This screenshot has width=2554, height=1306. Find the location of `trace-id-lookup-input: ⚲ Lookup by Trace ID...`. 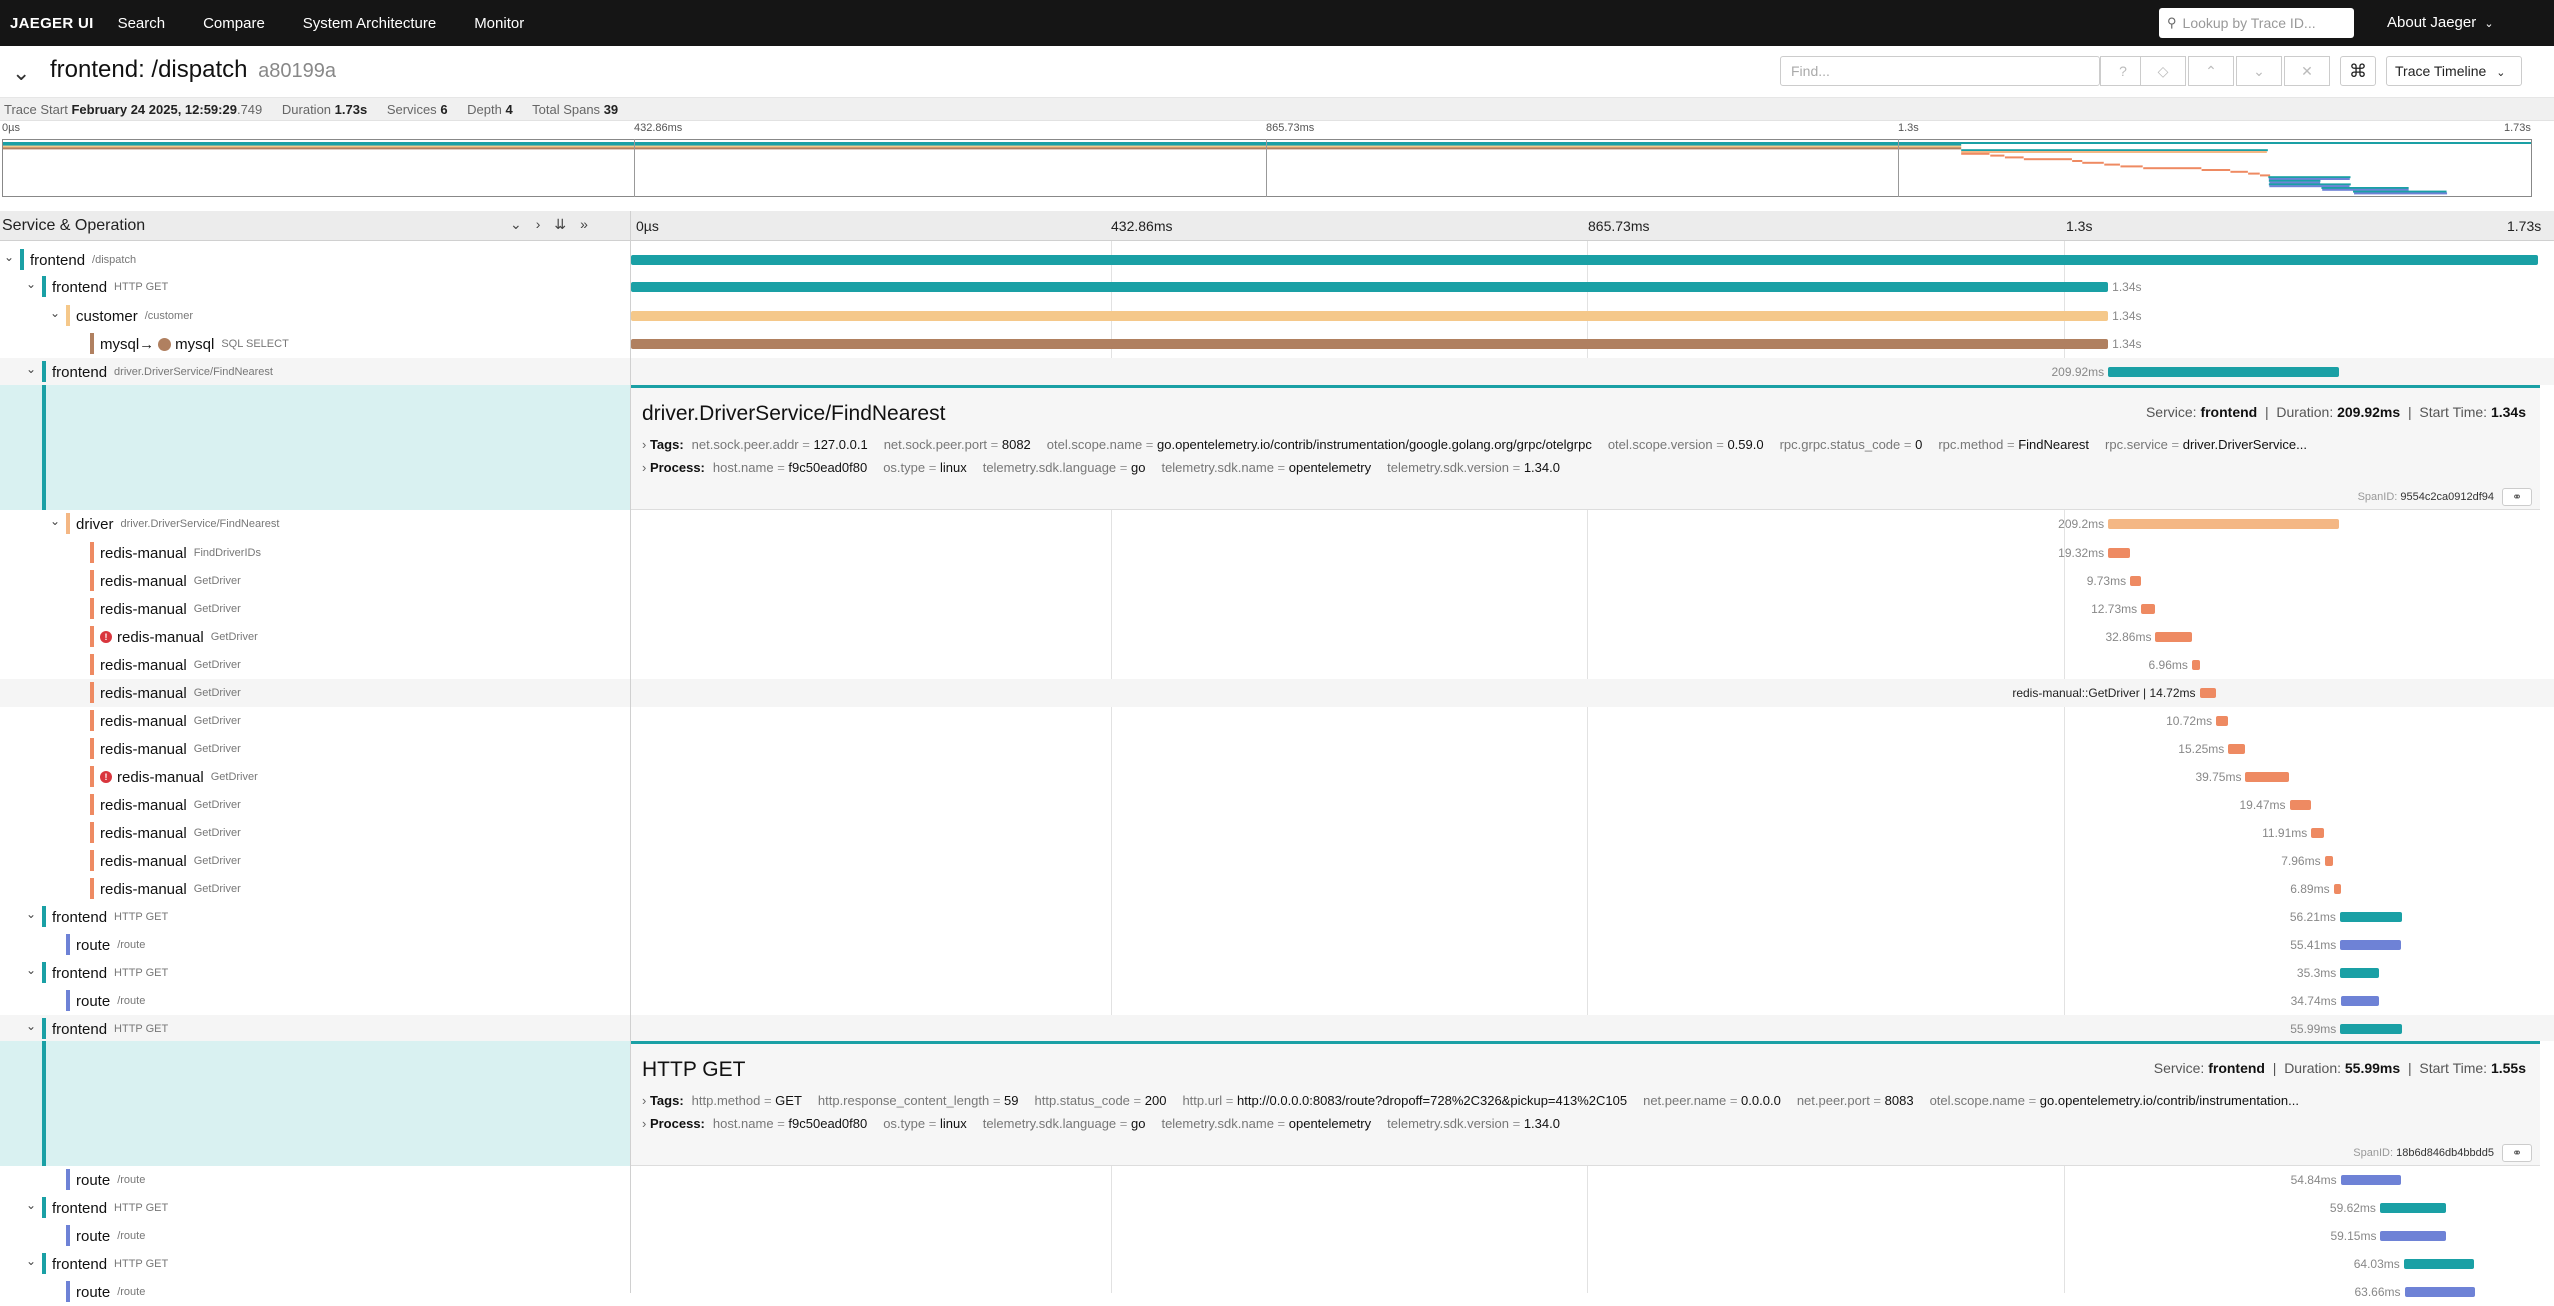

trace-id-lookup-input: ⚲ Lookup by Trace ID... is located at coordinates (2256, 23).